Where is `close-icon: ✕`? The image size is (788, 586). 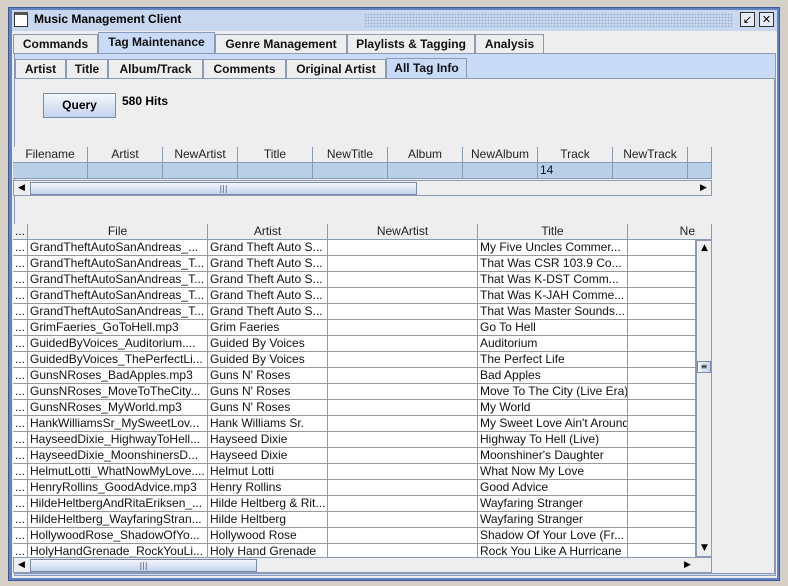 close-icon: ✕ is located at coordinates (766, 19).